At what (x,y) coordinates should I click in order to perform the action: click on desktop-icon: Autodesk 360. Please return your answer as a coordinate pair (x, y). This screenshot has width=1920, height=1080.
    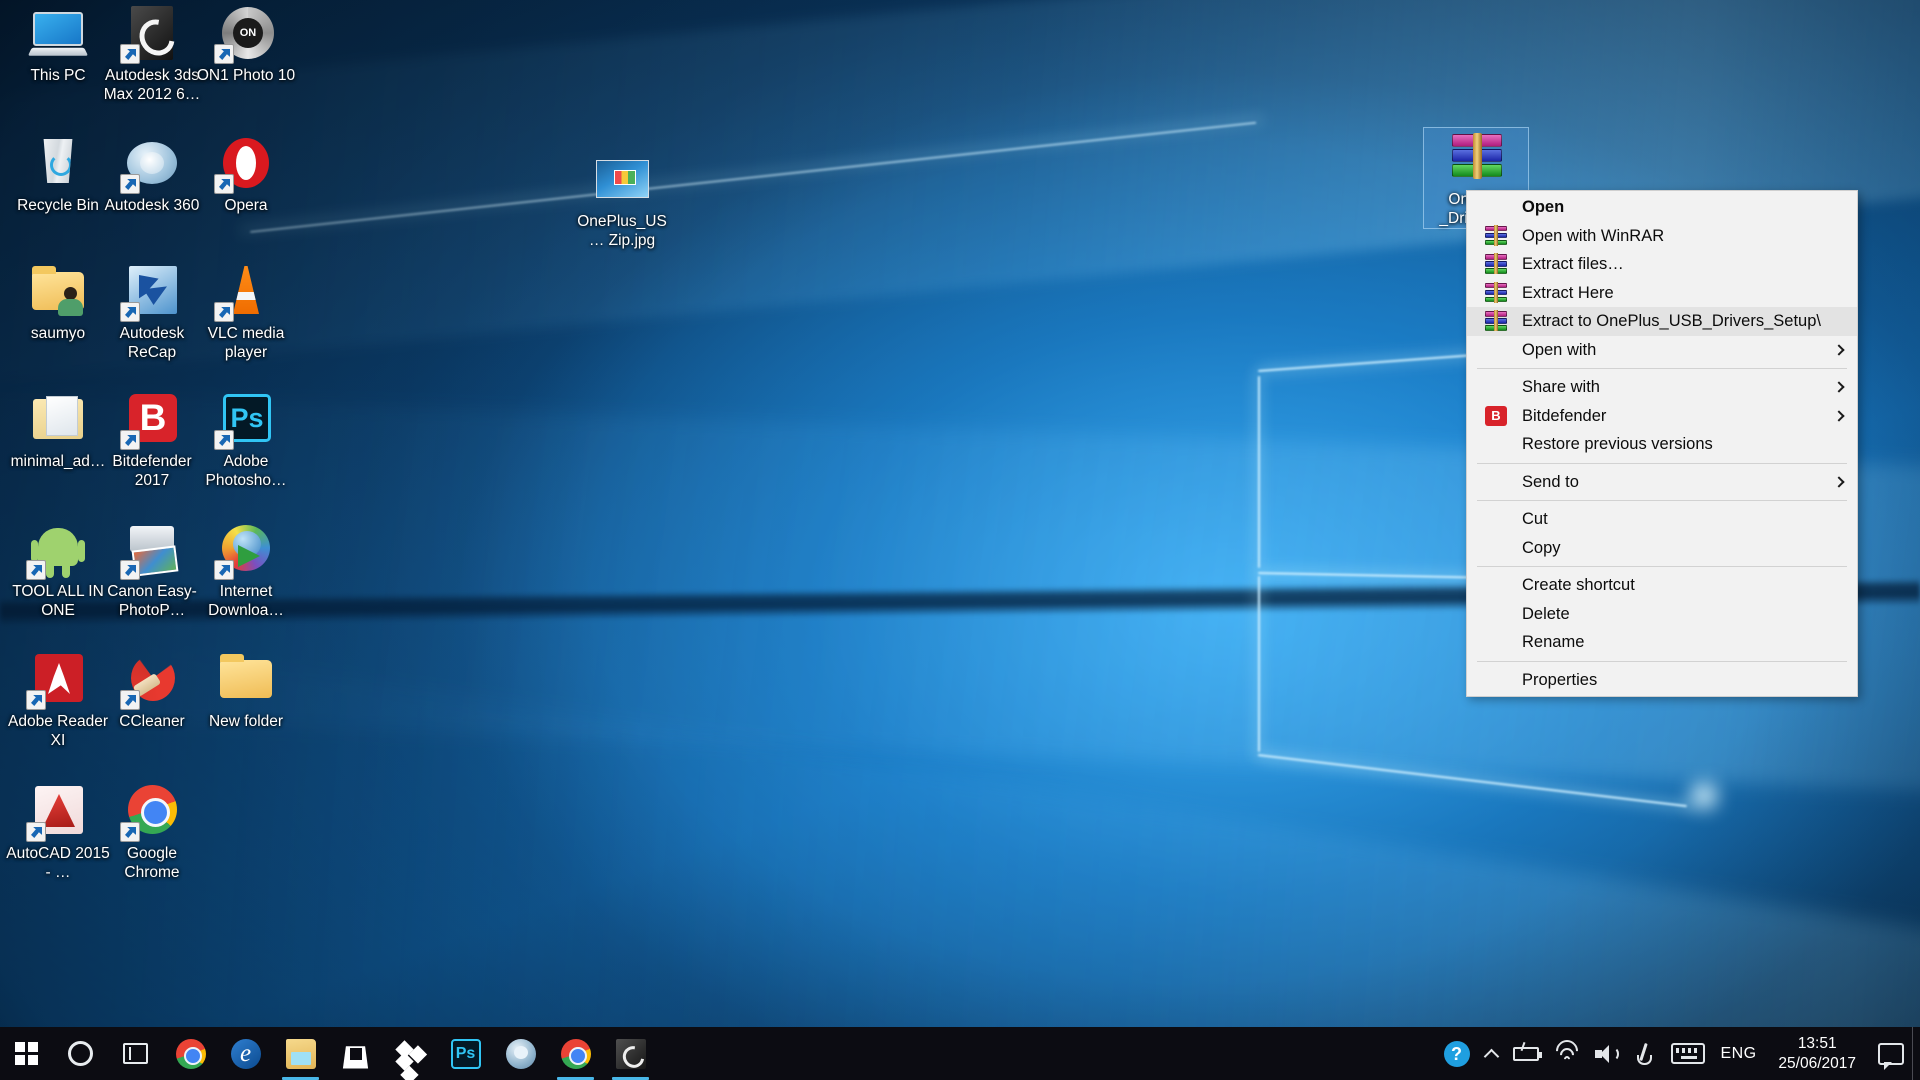
    Looking at the image, I should click on (152, 175).